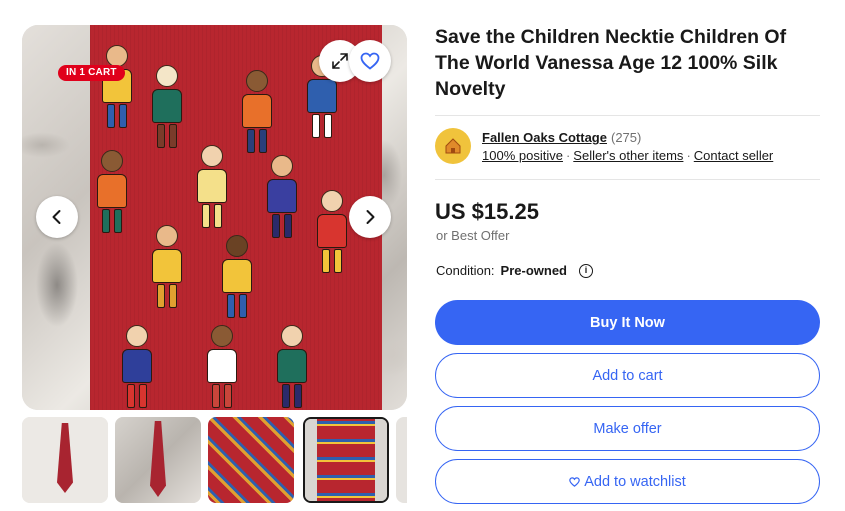  I want to click on chevron-left-icon, so click(56, 217).